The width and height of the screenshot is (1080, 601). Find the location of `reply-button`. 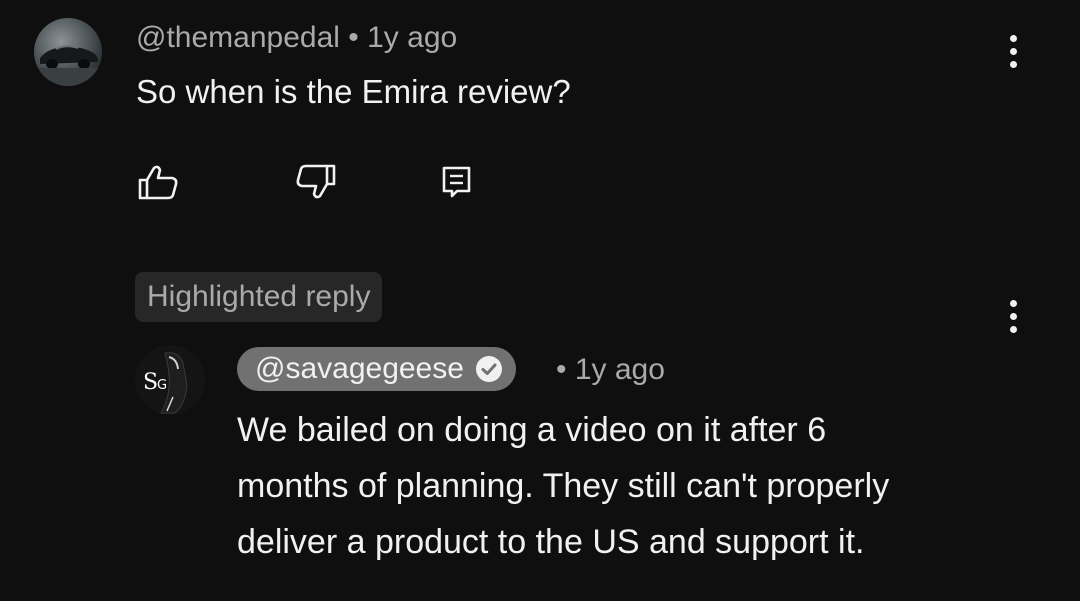

reply-button is located at coordinates (457, 182).